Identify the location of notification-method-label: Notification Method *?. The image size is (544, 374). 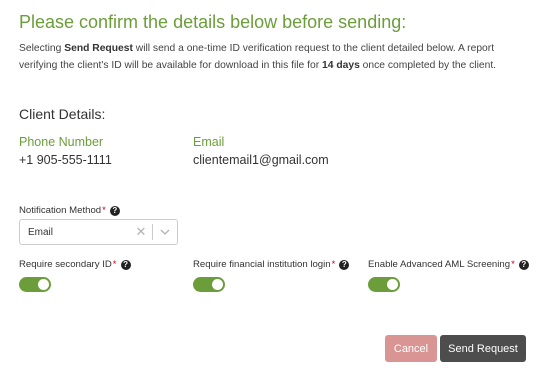
(69, 210).